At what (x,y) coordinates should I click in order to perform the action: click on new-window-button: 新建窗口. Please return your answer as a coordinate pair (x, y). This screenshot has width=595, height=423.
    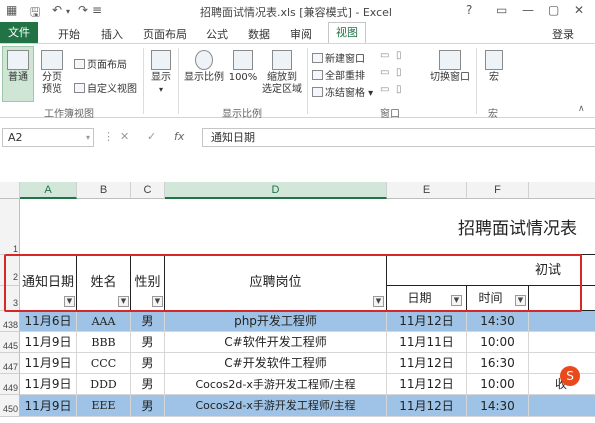
    Looking at the image, I should click on (338, 57).